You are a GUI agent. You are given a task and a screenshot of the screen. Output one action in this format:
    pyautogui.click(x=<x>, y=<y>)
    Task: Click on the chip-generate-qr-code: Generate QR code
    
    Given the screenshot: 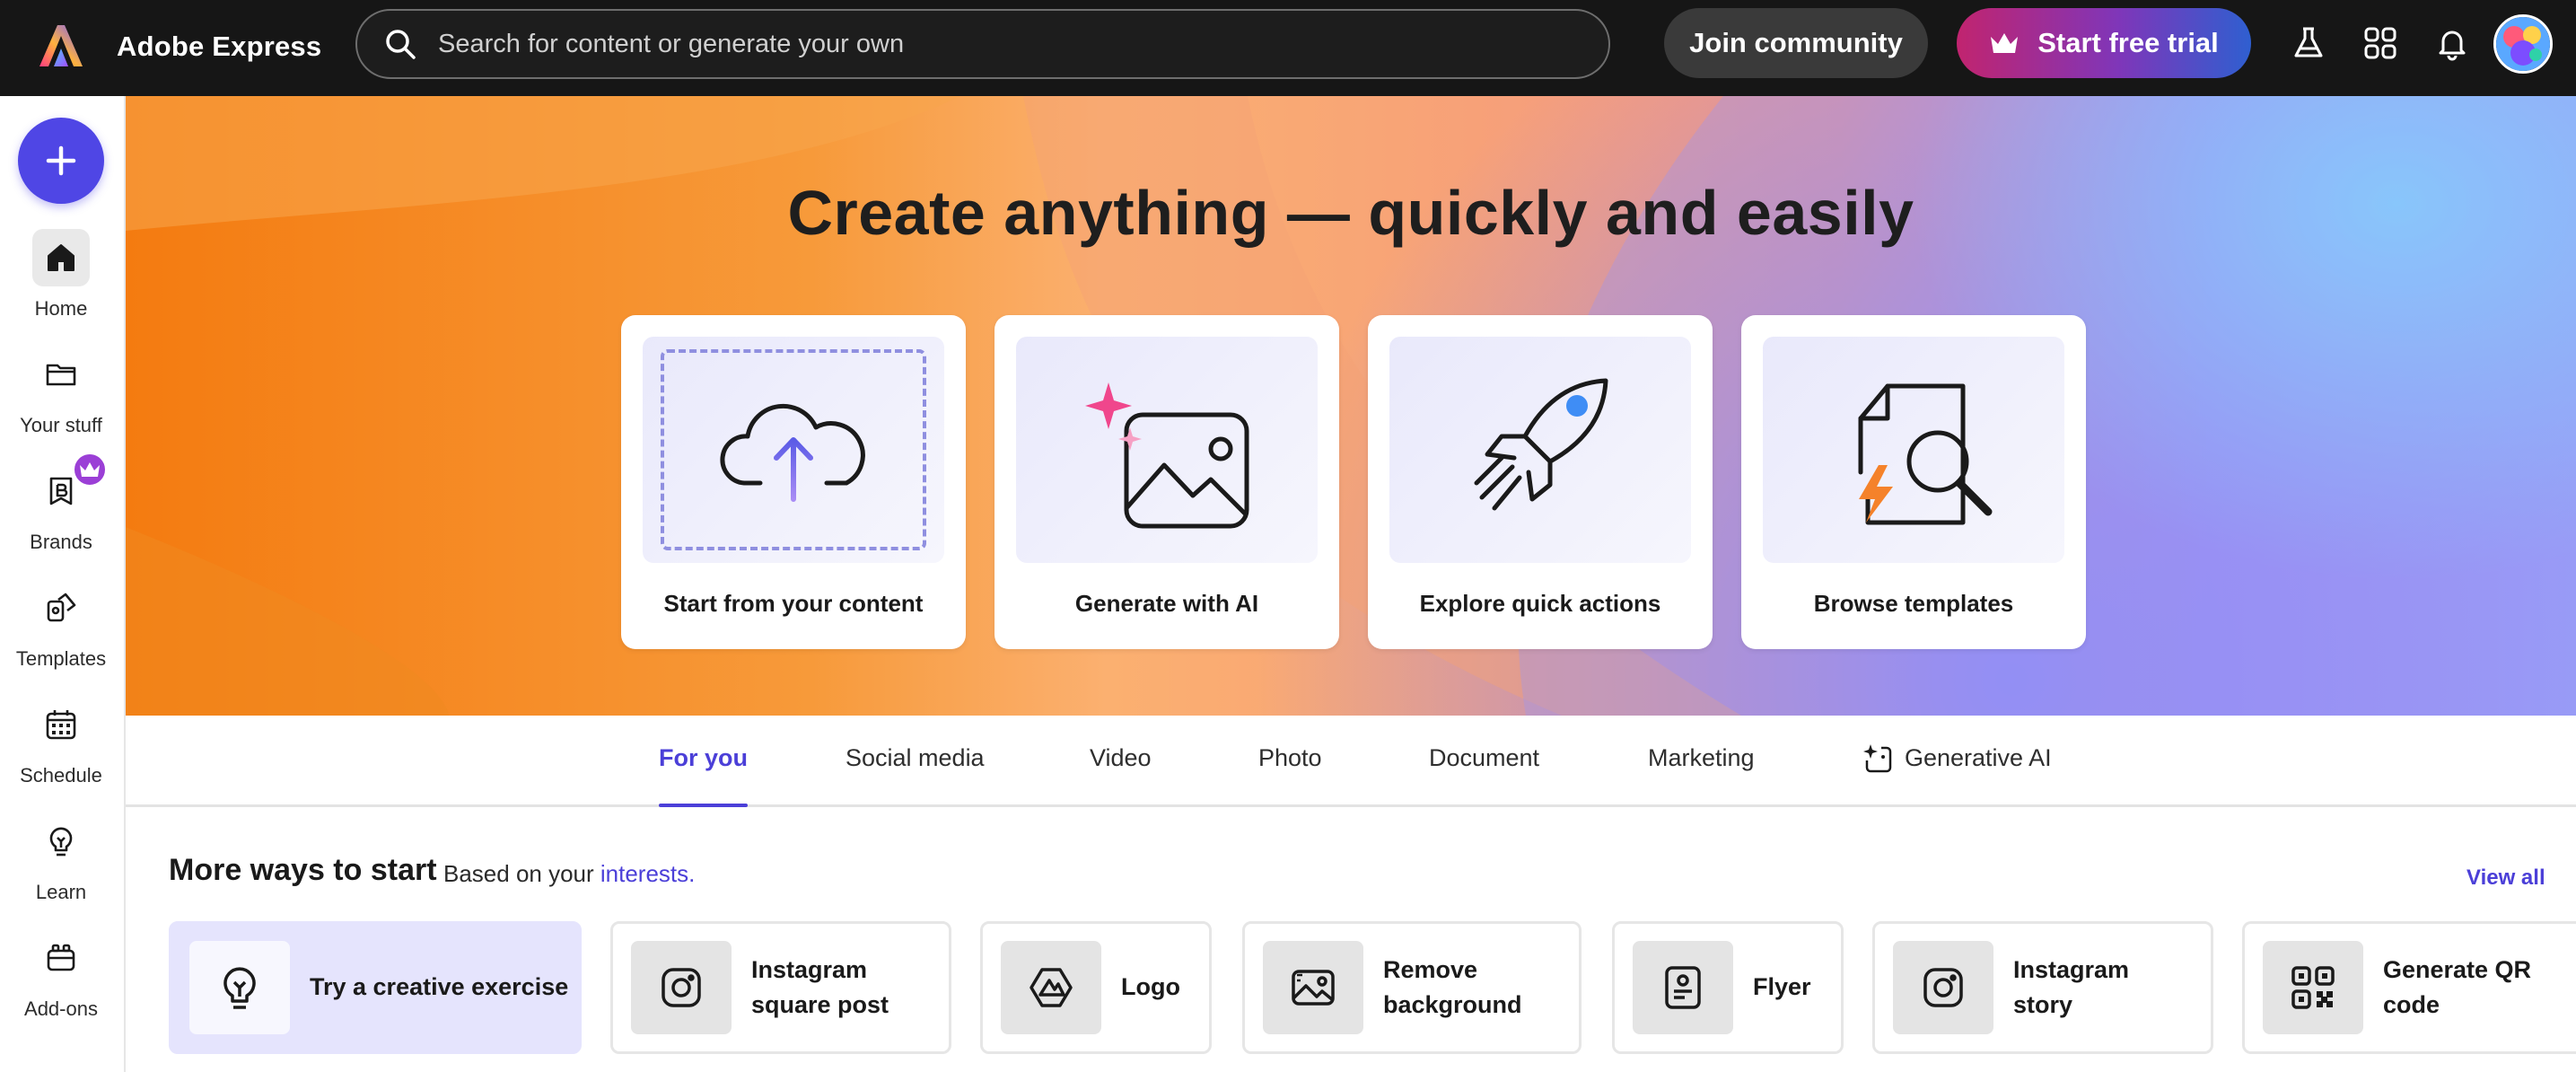 What is the action you would take?
    pyautogui.click(x=2409, y=987)
    